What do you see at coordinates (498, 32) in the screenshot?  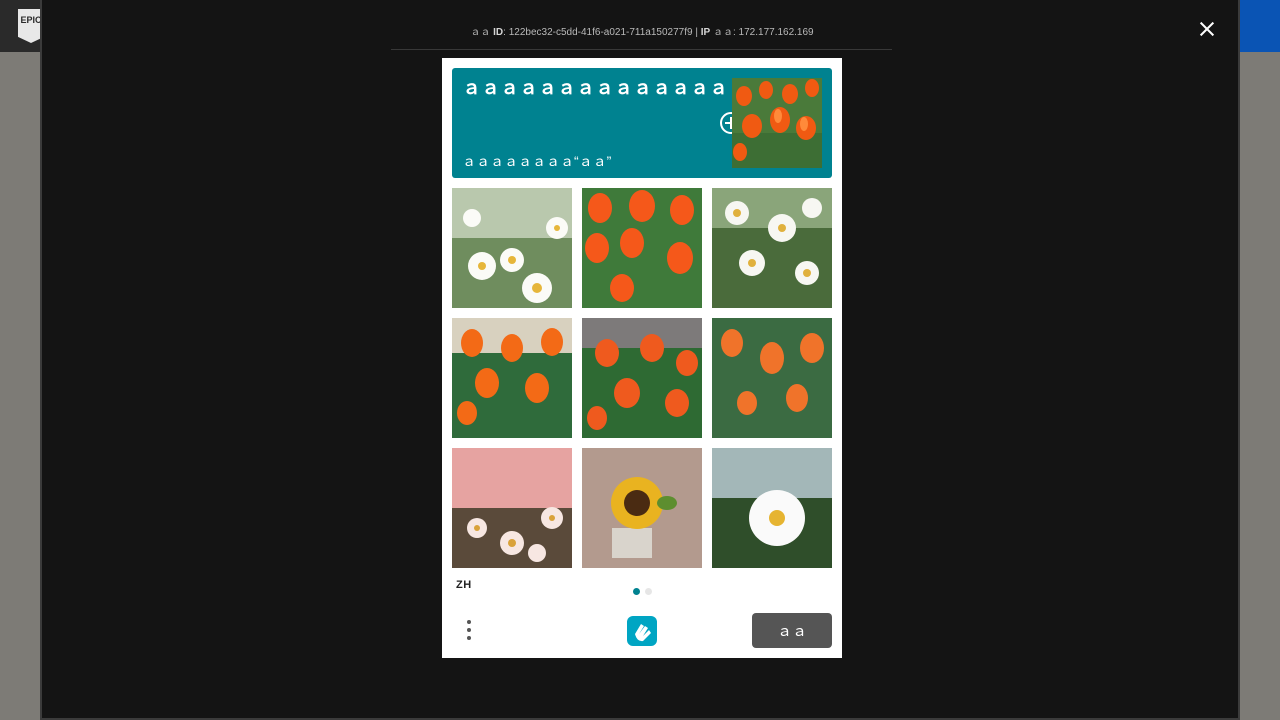 I see `ray-id-label: ID` at bounding box center [498, 32].